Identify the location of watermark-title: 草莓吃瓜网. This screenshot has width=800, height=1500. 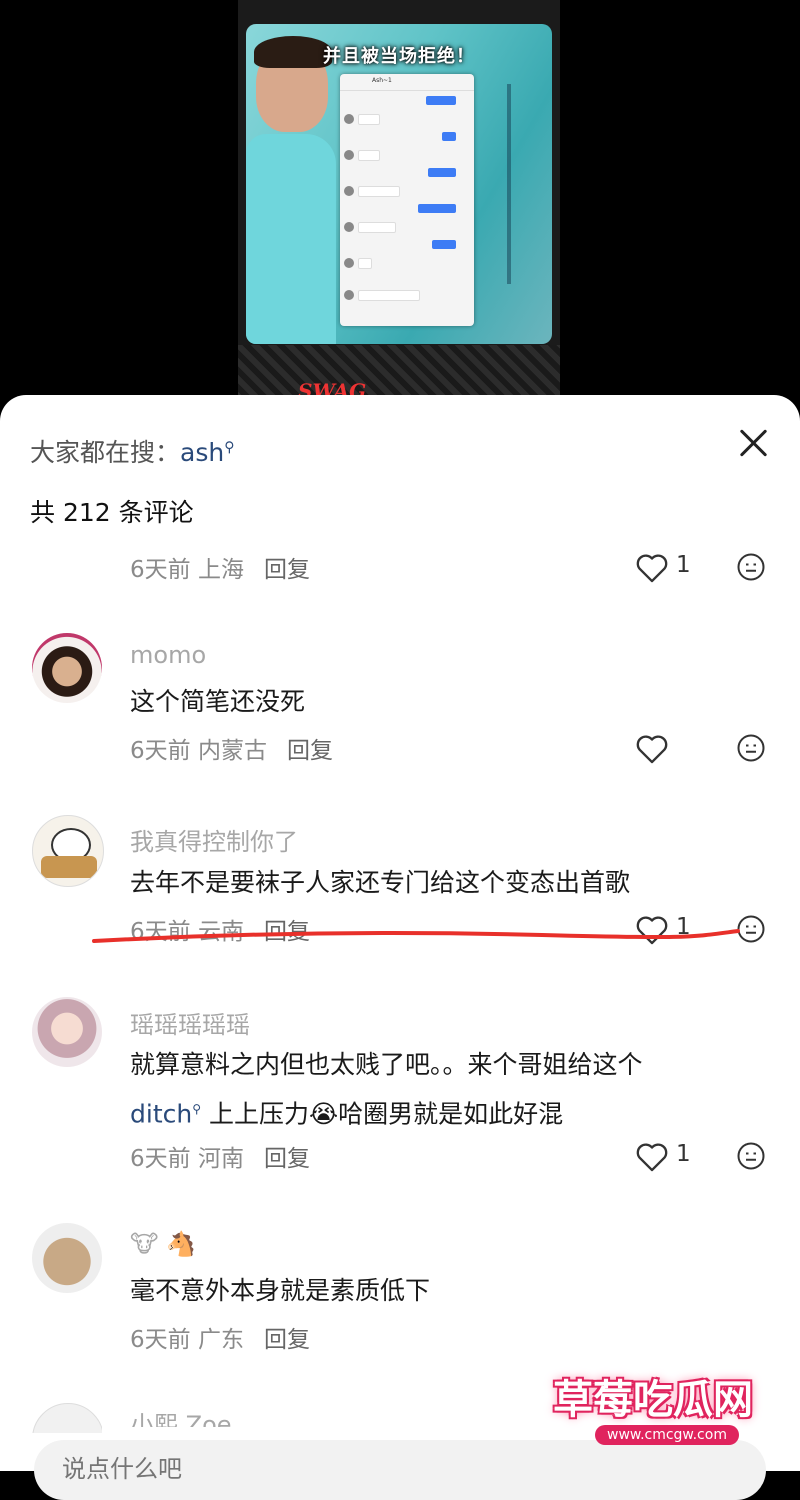
(653, 1400).